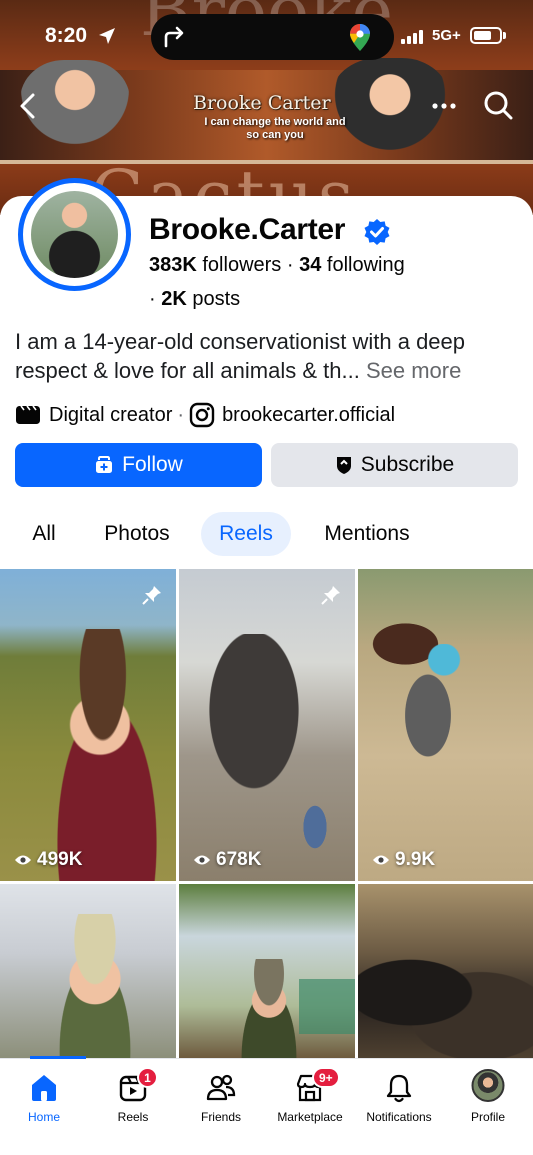 This screenshot has width=533, height=1155. I want to click on follow-label: Follow, so click(152, 464).